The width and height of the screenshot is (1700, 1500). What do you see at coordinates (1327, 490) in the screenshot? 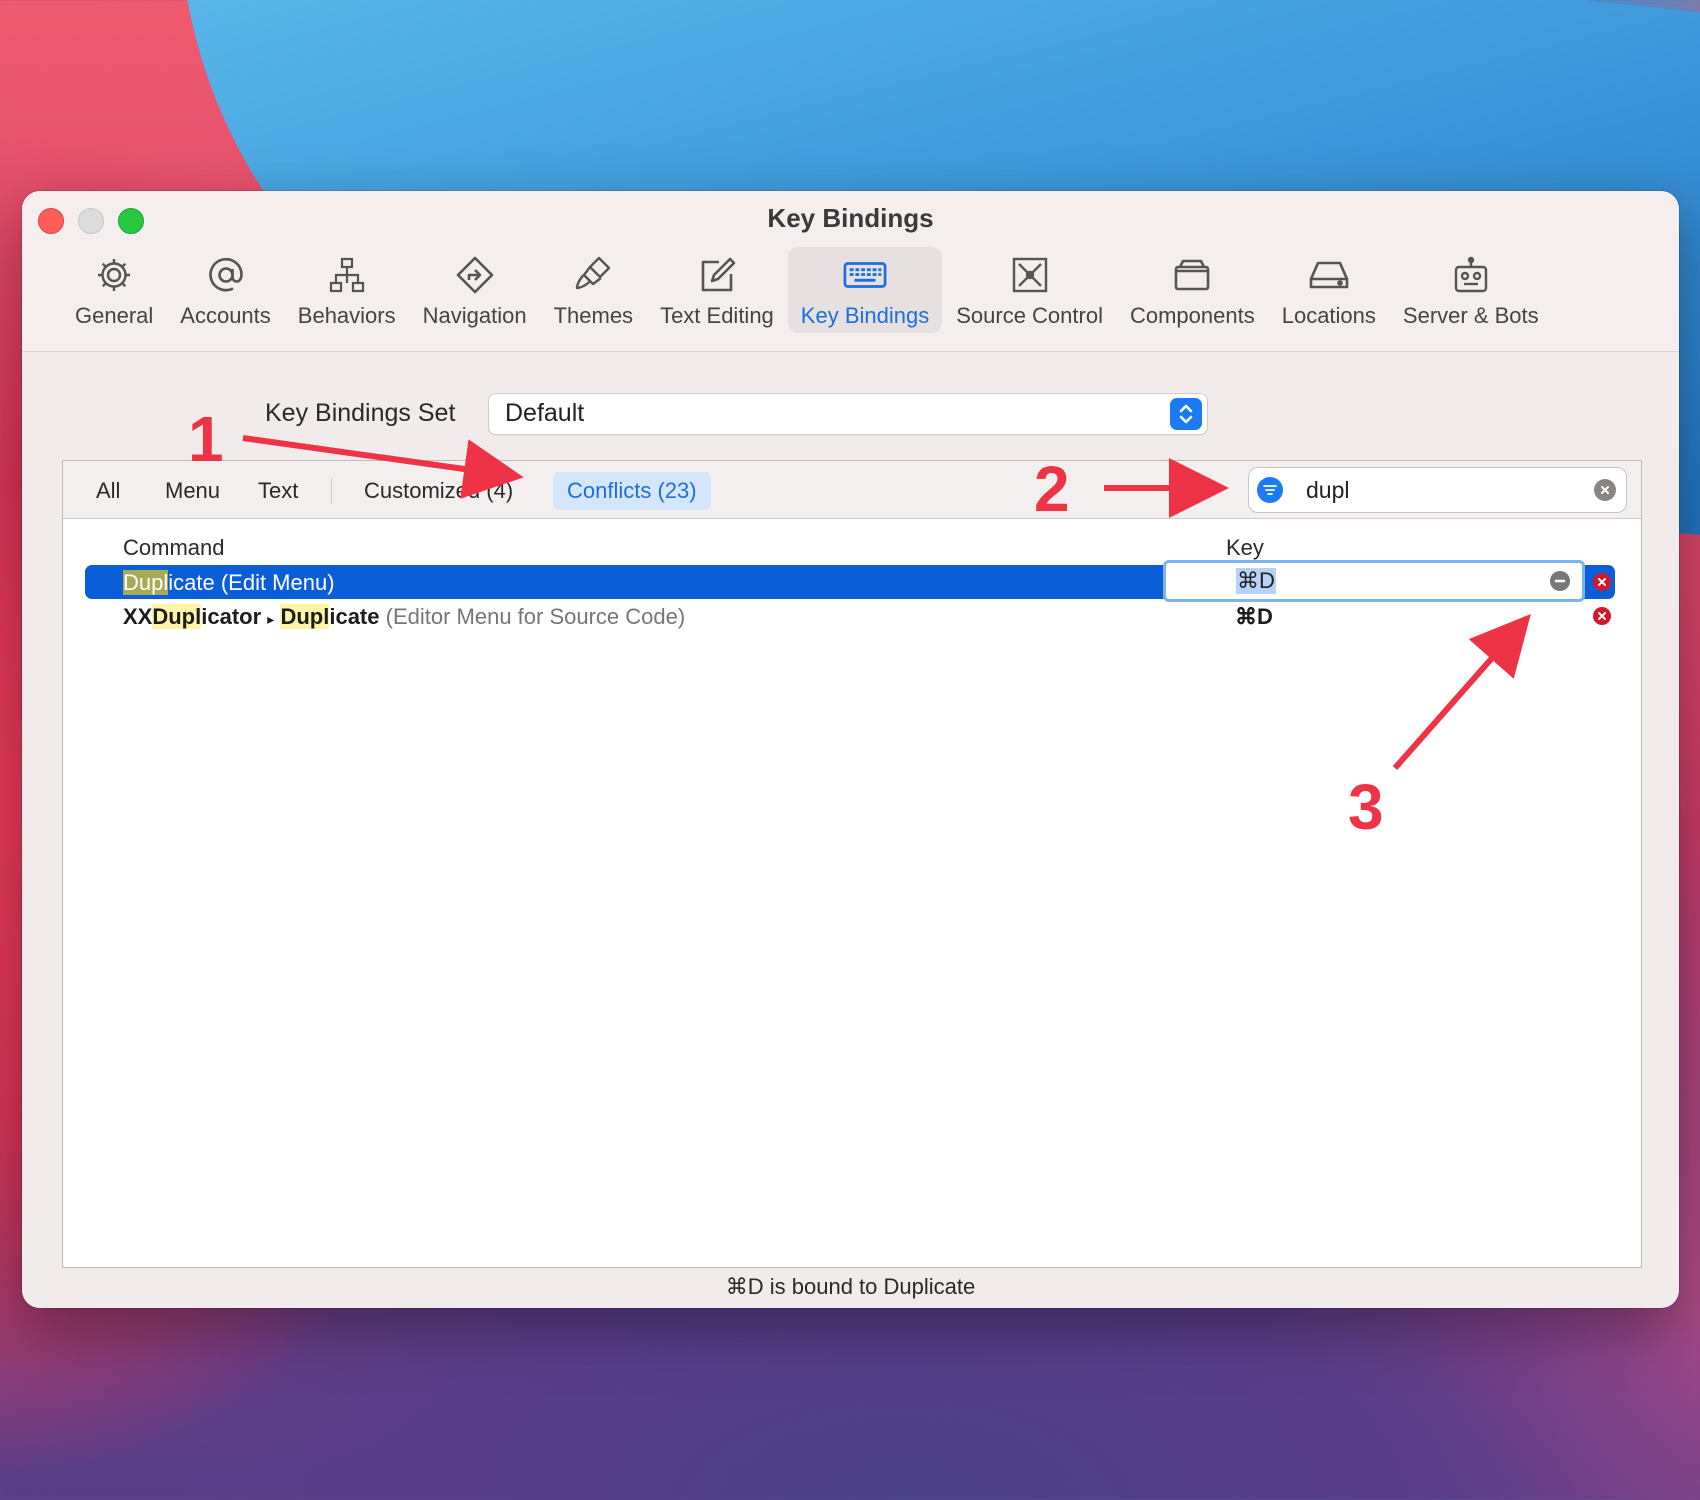
I see `search-input: dupl` at bounding box center [1327, 490].